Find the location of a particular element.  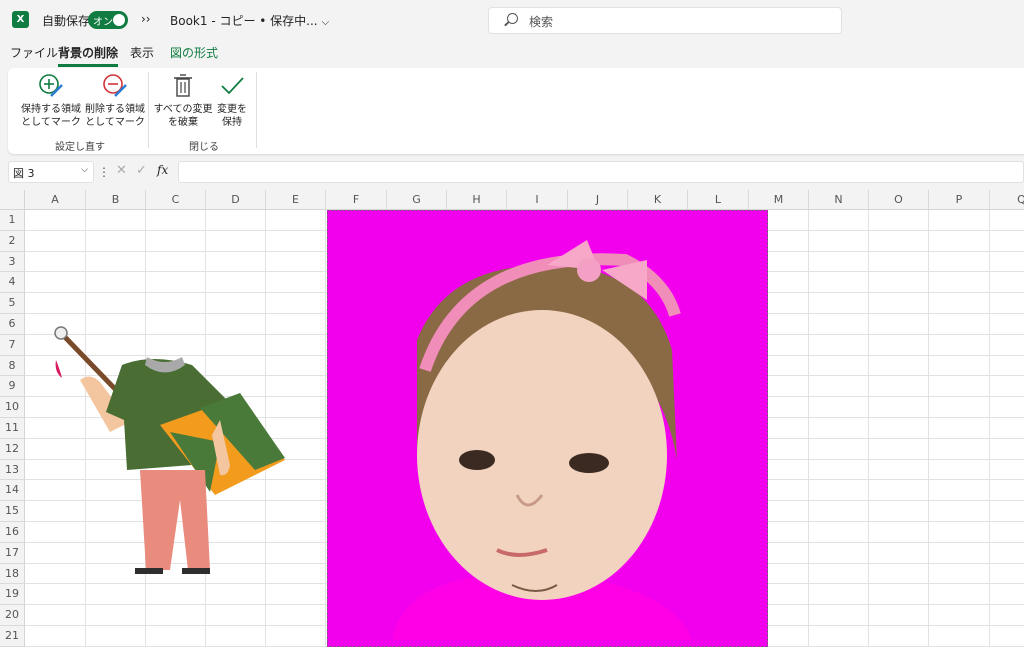

row-header: 3 is located at coordinates (12, 262).